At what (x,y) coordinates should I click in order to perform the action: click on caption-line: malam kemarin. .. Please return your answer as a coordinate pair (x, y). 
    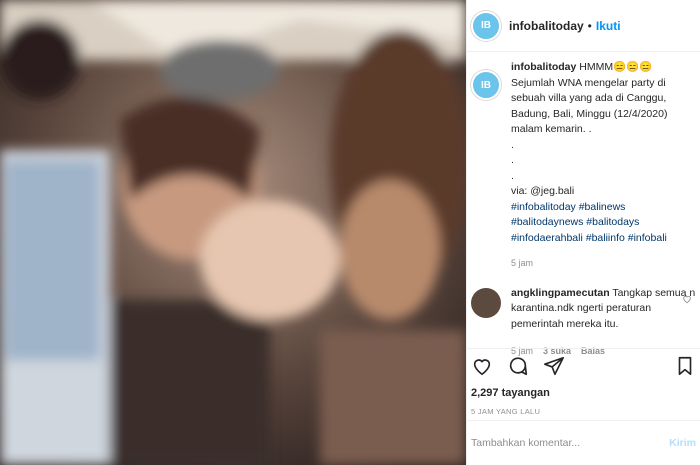
    Looking at the image, I should click on (551, 129).